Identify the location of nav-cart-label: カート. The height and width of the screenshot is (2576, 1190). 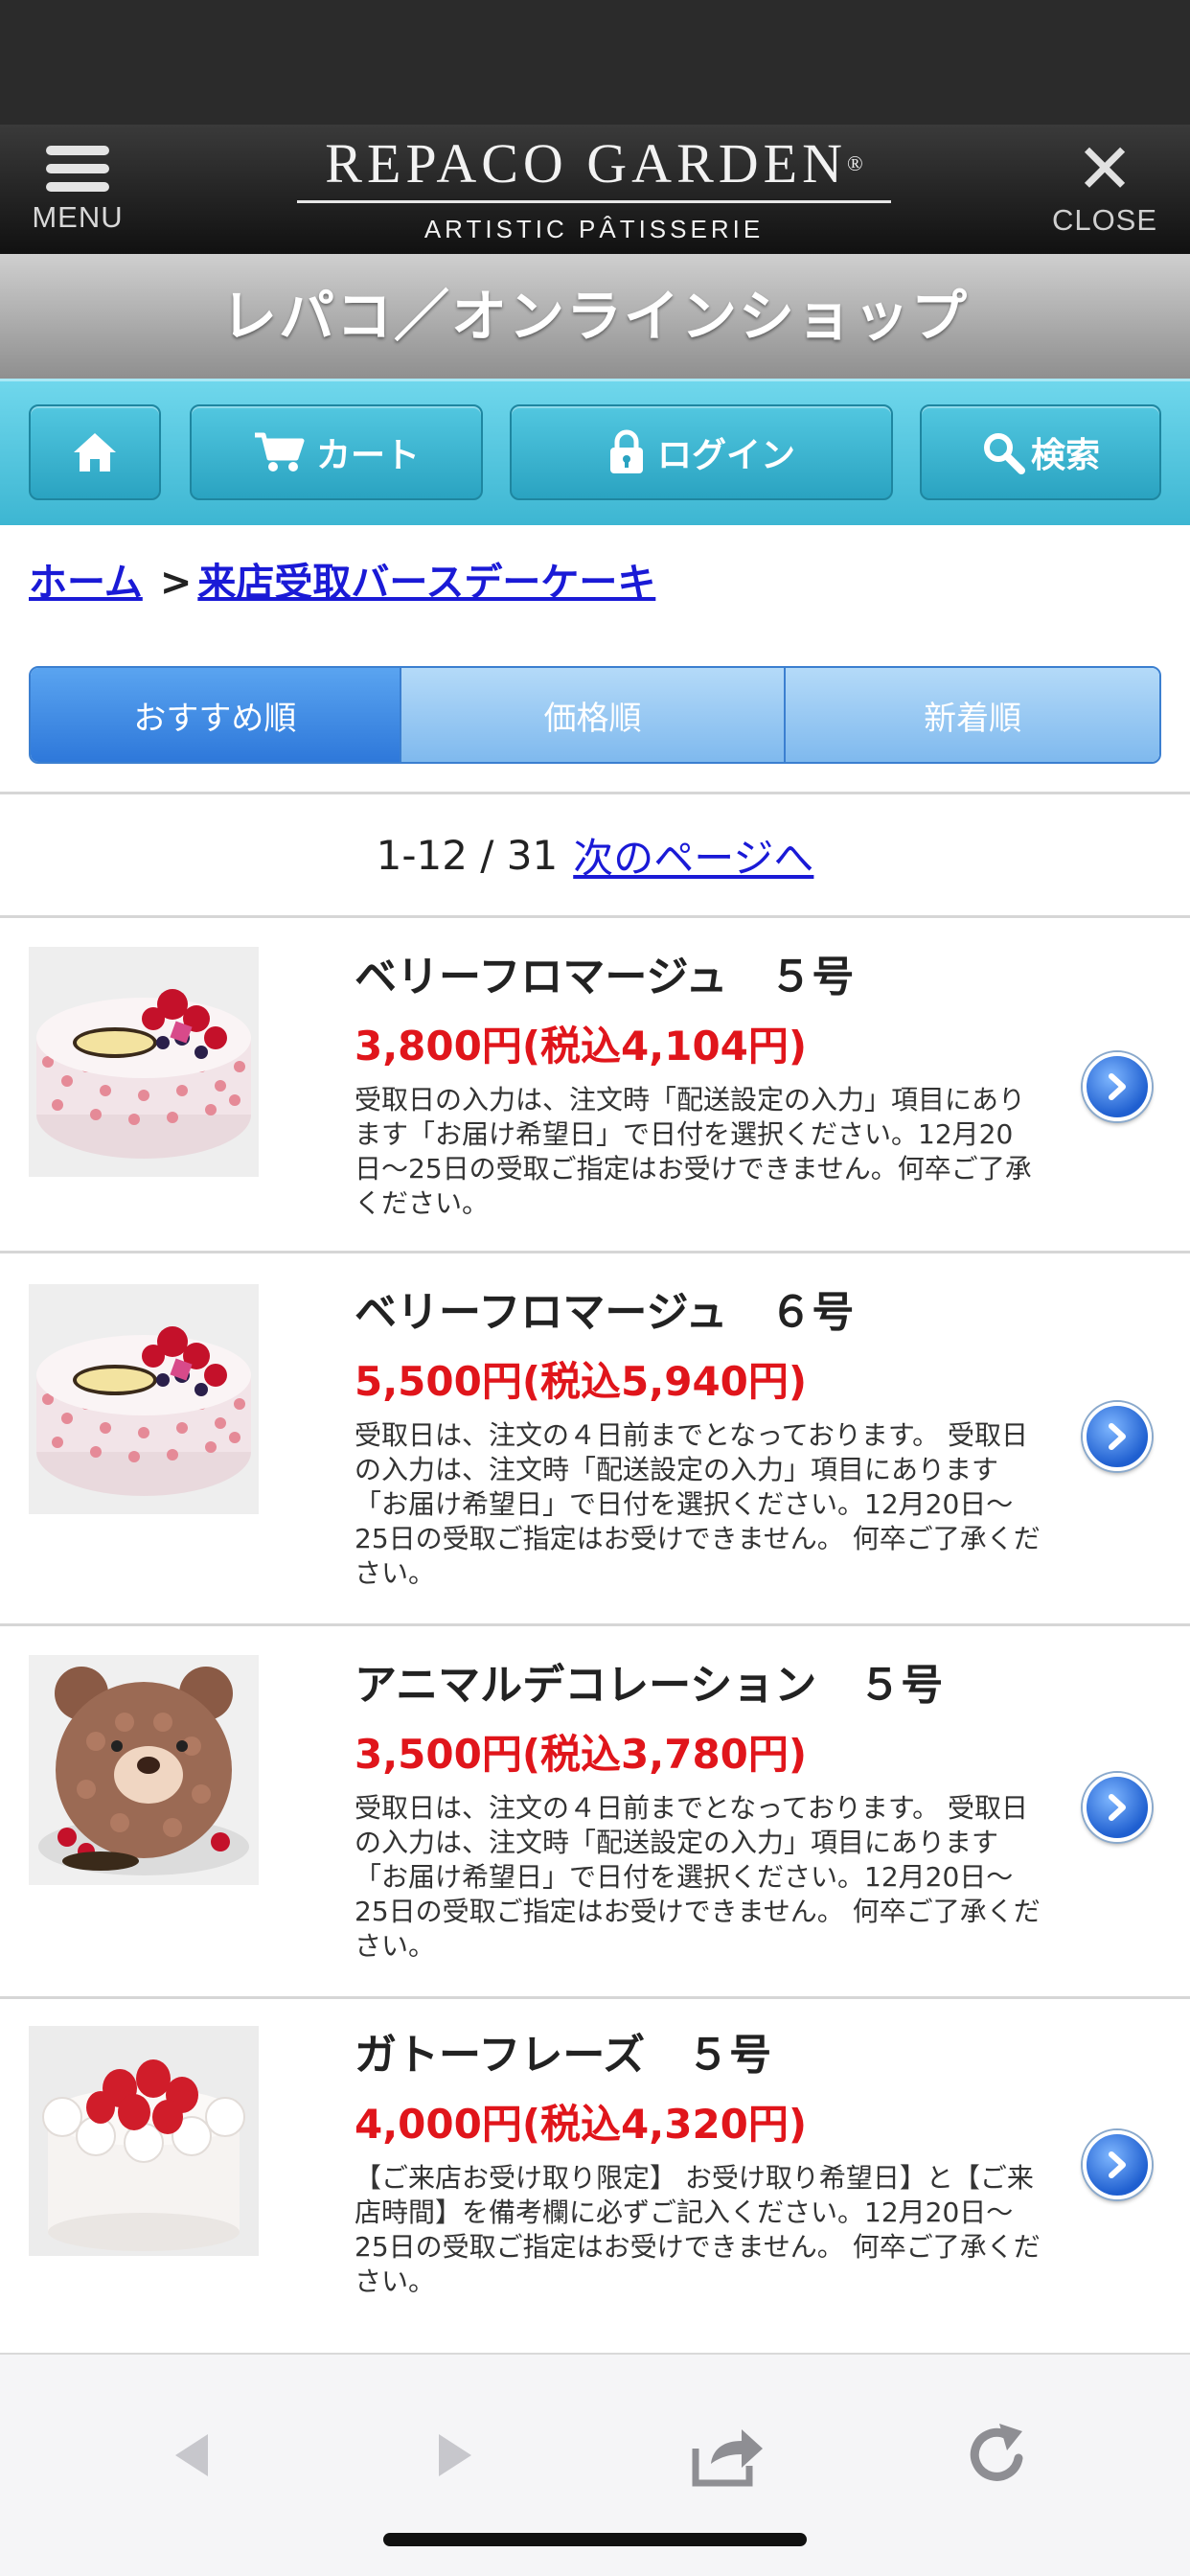
(367, 455).